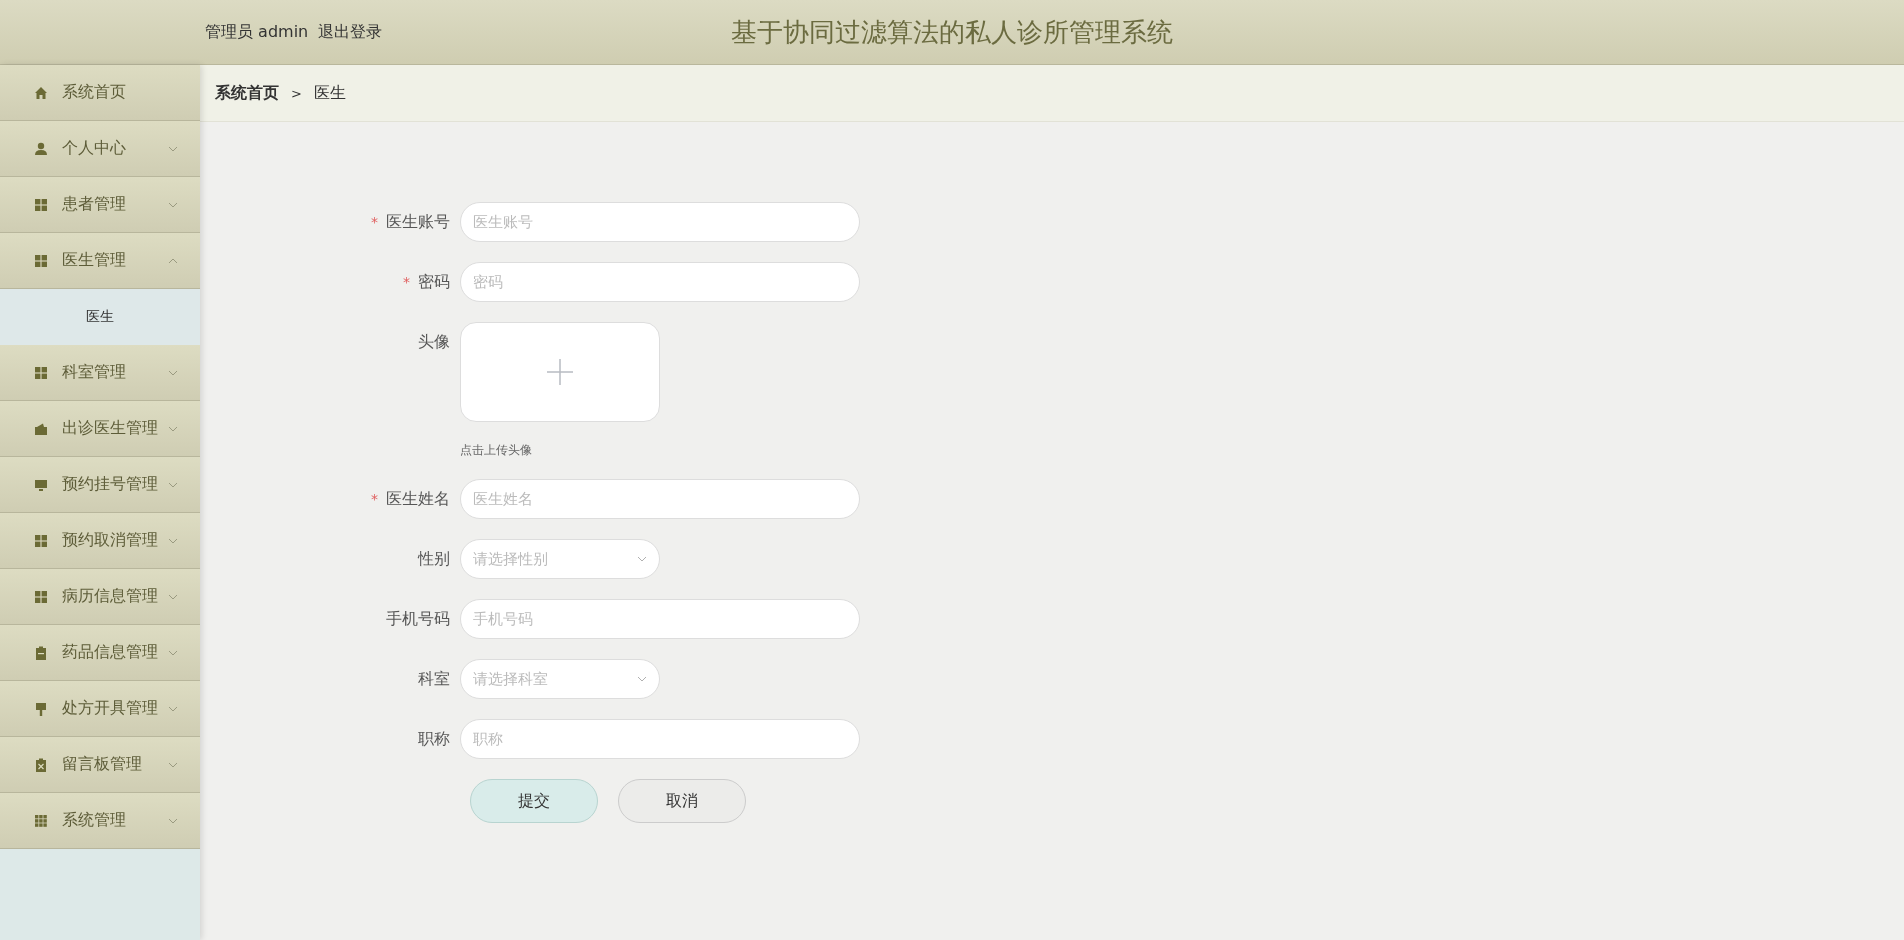 The width and height of the screenshot is (1904, 940). I want to click on field-label: 医生账号, so click(418, 221).